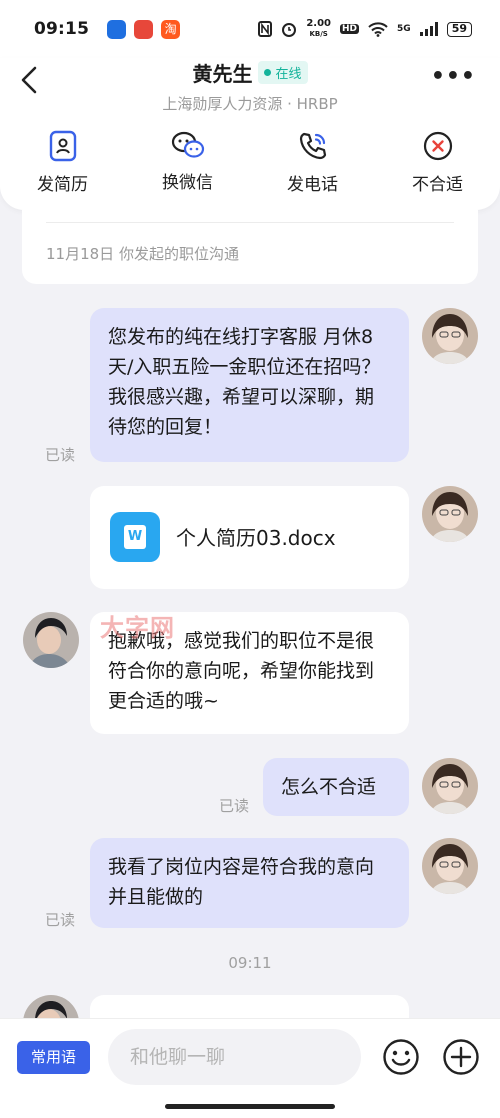 Image resolution: width=500 pixels, height=1118 pixels. What do you see at coordinates (404, 29) in the screenshot?
I see `signal-label: 5G` at bounding box center [404, 29].